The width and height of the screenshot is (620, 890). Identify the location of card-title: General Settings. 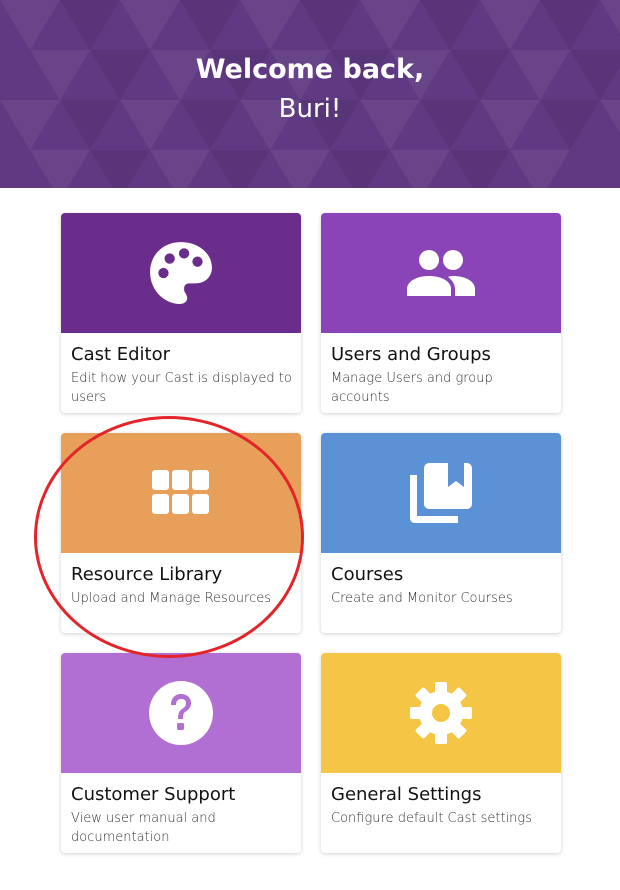
(406, 794).